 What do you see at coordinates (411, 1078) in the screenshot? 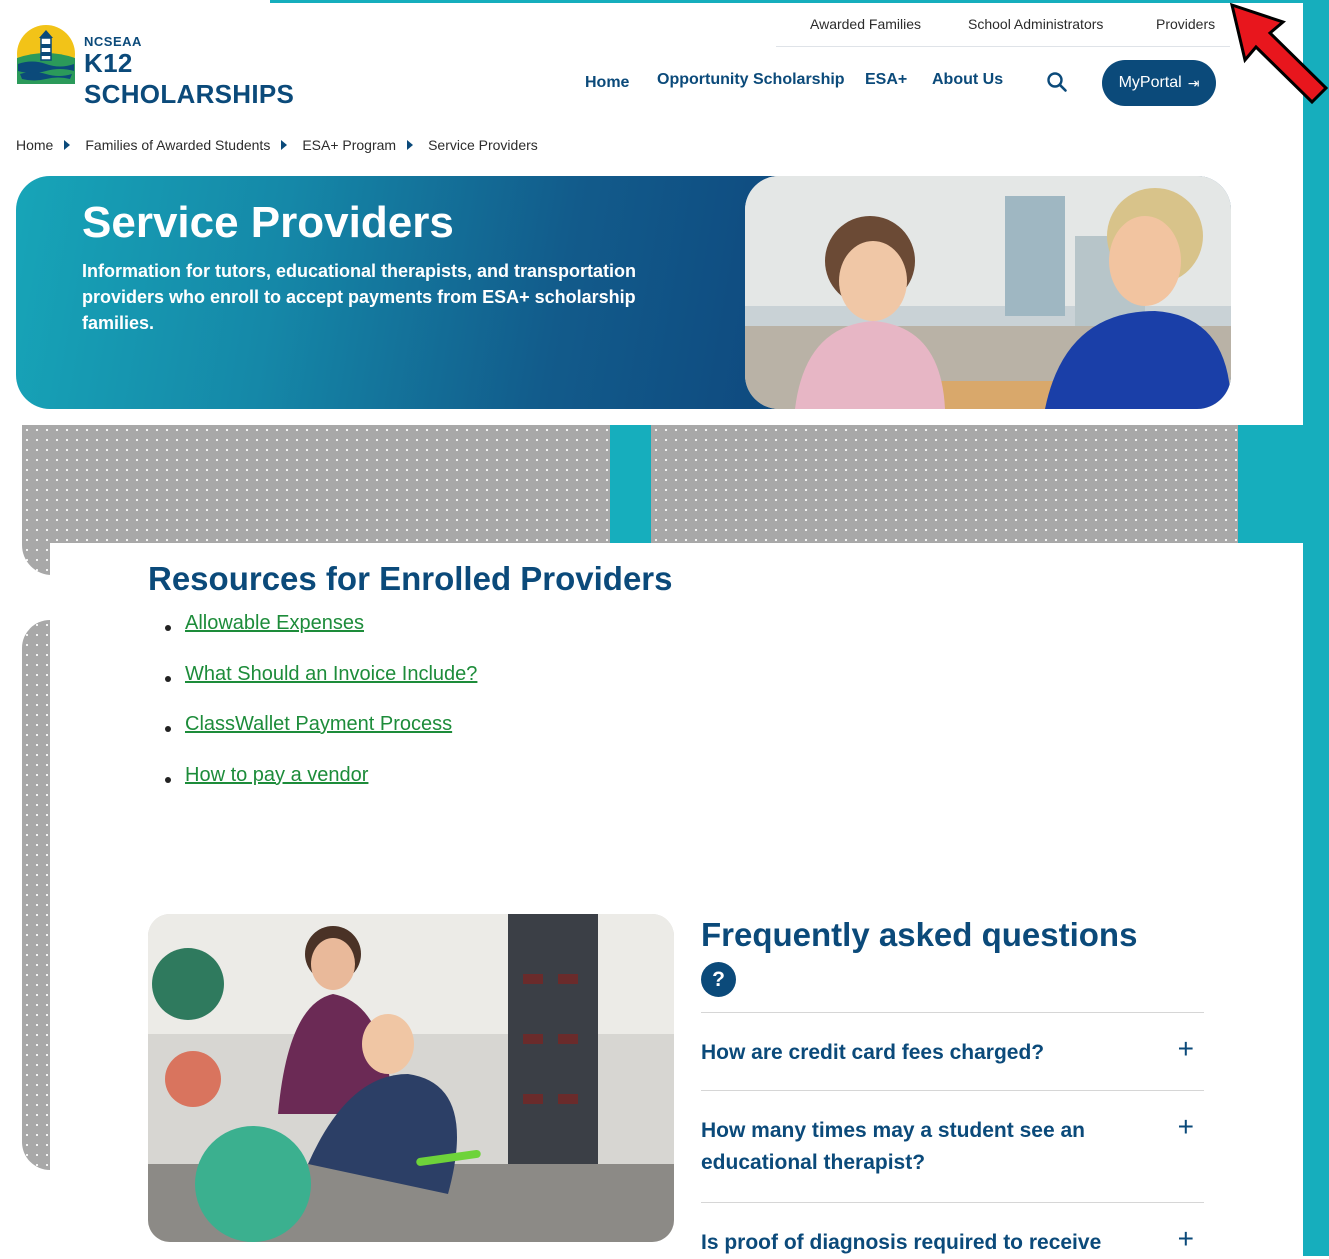
I see `faq-photo-therapist-with-boy` at bounding box center [411, 1078].